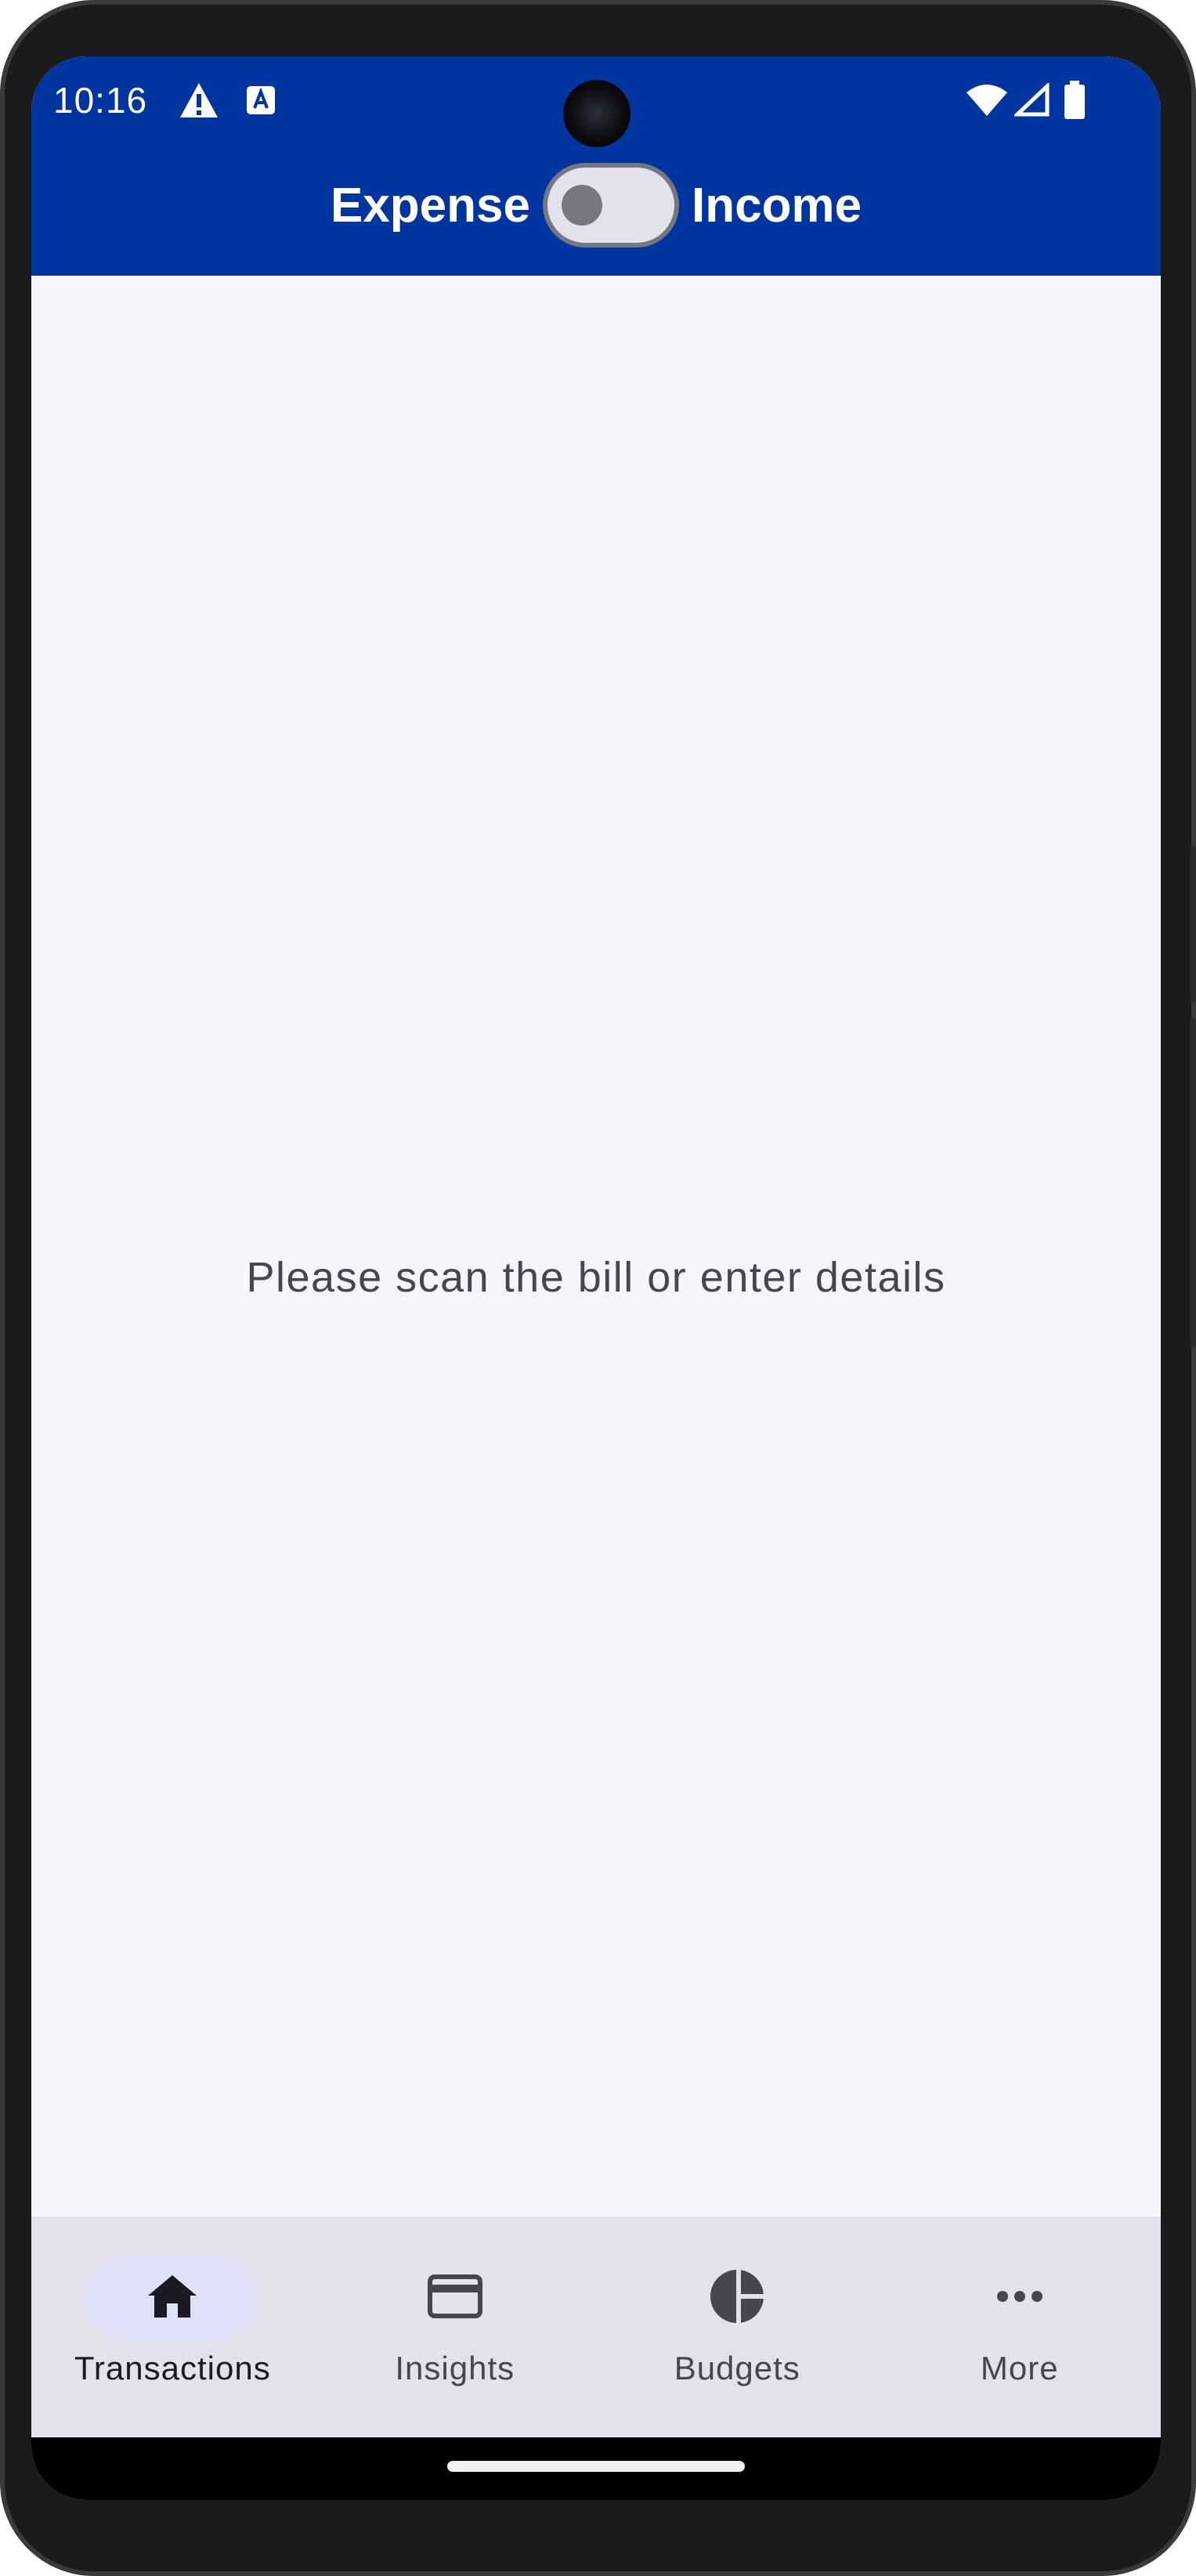 Image resolution: width=1196 pixels, height=2576 pixels. Describe the element at coordinates (455, 2327) in the screenshot. I see `nav-item-insights: Insights` at that location.